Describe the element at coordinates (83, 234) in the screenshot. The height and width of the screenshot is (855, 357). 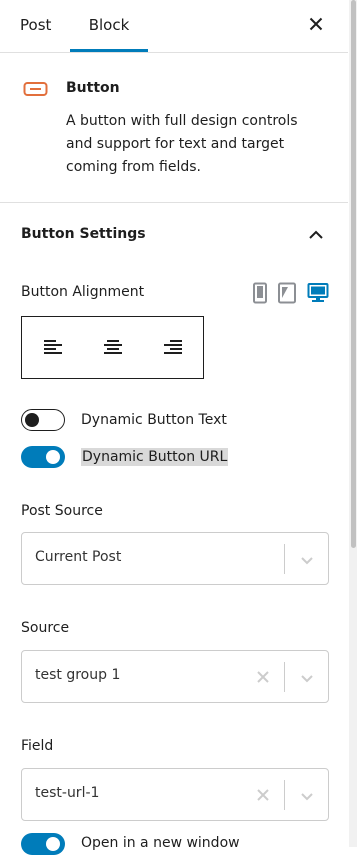
I see `panel-title: Button Settings` at that location.